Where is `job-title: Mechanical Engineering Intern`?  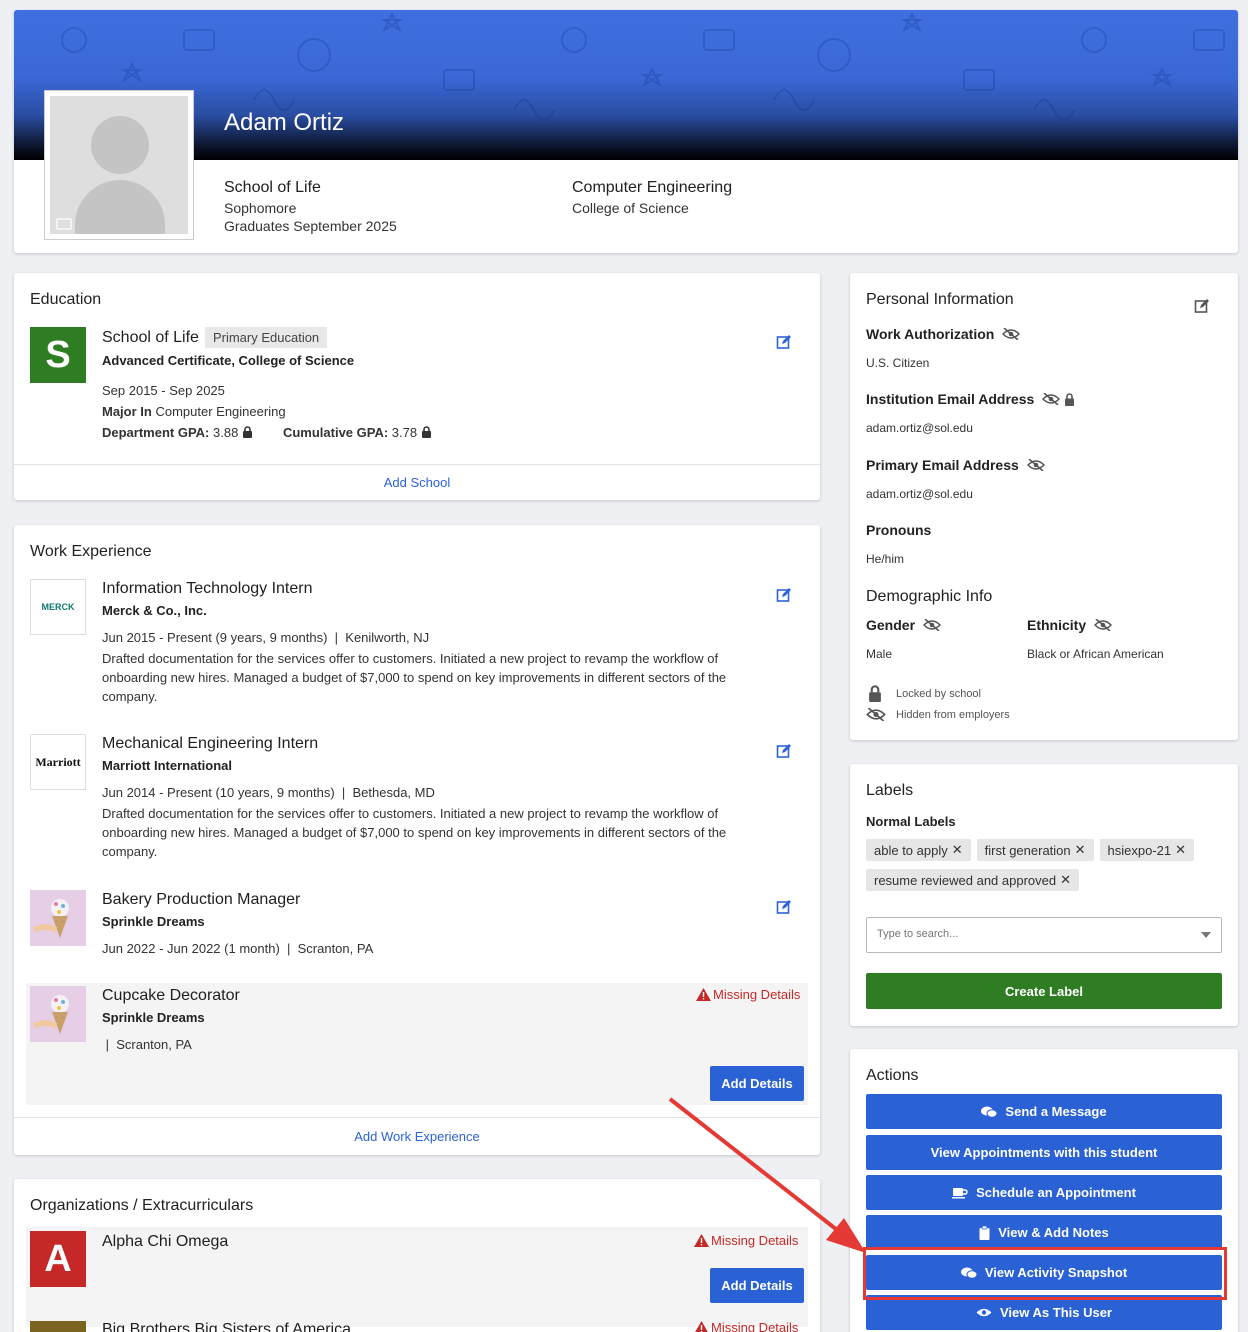
job-title: Mechanical Engineering Intern is located at coordinates (210, 743).